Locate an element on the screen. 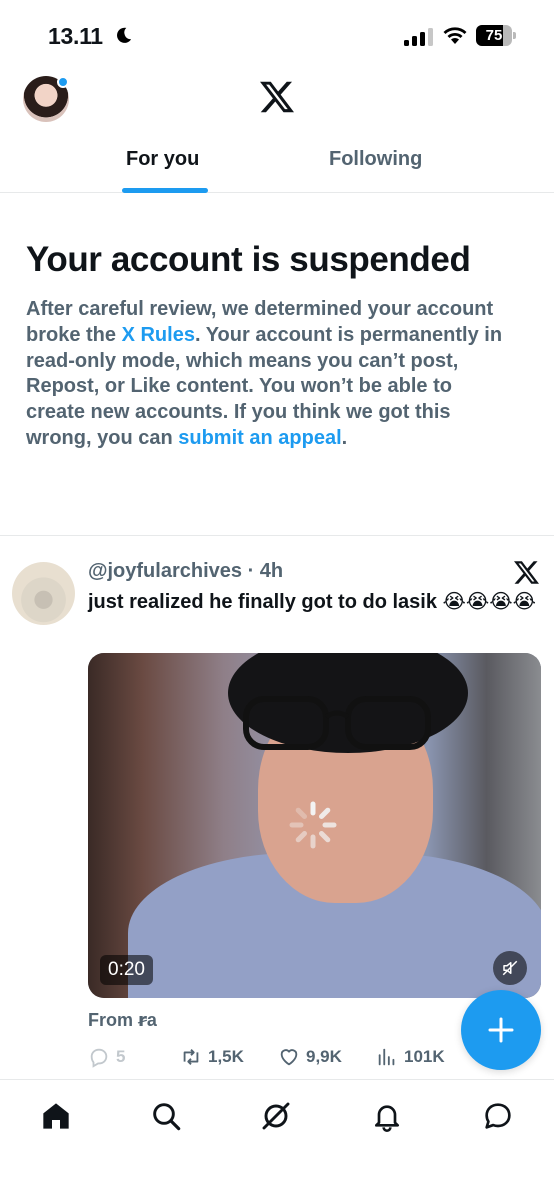  search-icon is located at coordinates (166, 1116).